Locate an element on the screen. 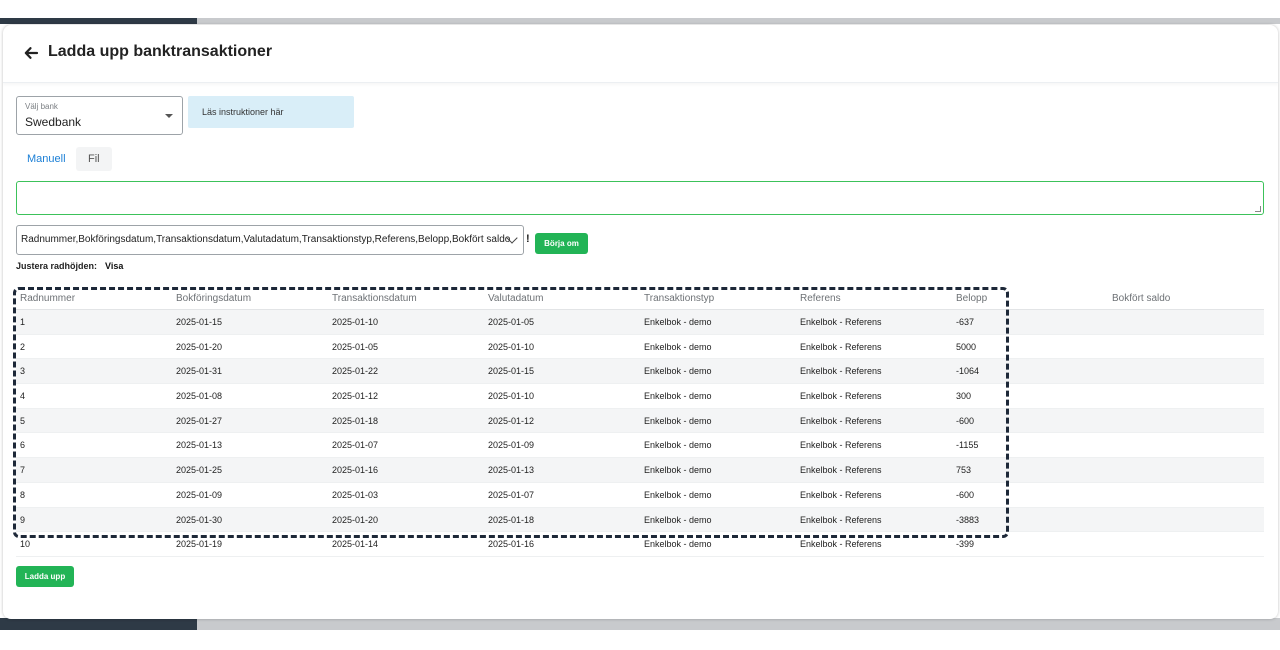 The width and height of the screenshot is (1280, 650). cell-belopp: -1155 is located at coordinates (967, 445).